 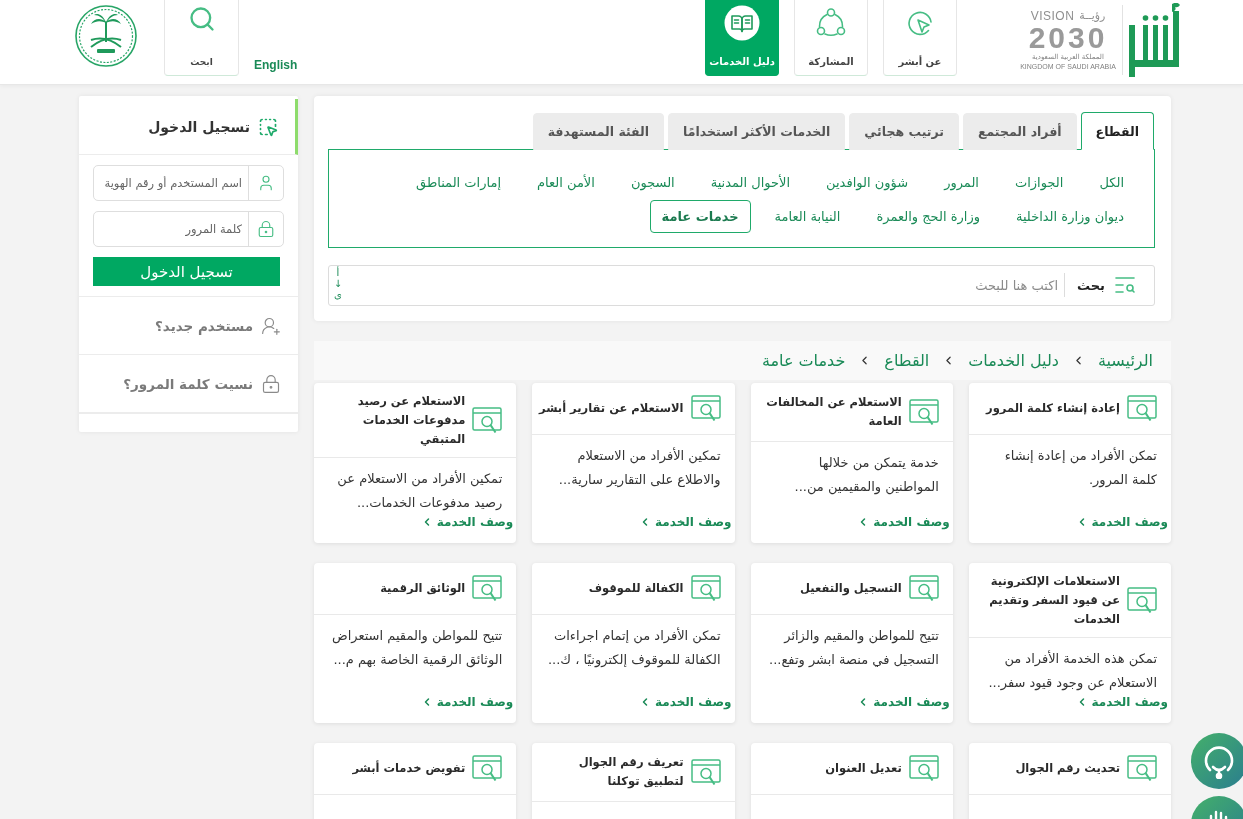 What do you see at coordinates (907, 360) in the screenshot?
I see `breadcrumb-link: القطاع` at bounding box center [907, 360].